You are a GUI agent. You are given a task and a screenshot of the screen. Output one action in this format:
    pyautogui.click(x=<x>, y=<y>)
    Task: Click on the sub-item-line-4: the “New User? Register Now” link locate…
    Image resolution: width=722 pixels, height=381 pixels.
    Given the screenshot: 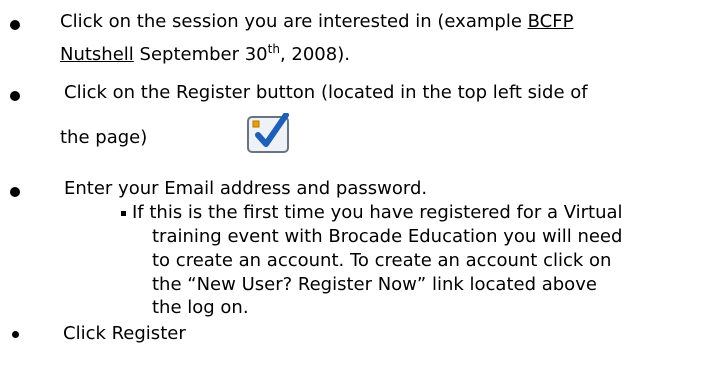 What is the action you would take?
    pyautogui.click(x=374, y=285)
    